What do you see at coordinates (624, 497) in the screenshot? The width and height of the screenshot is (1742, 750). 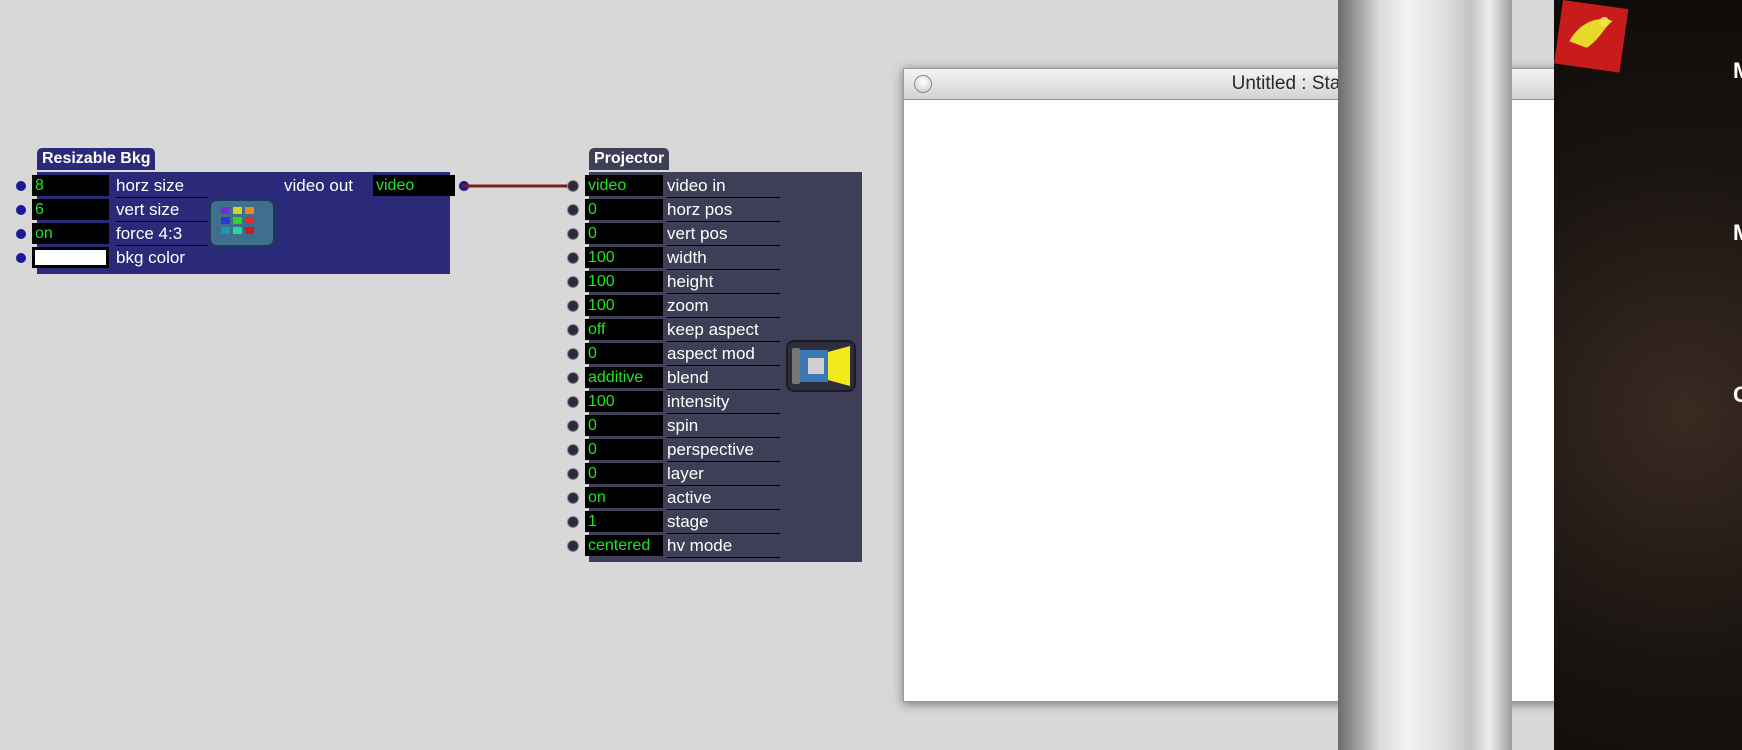 I see `projector-value-field: on` at bounding box center [624, 497].